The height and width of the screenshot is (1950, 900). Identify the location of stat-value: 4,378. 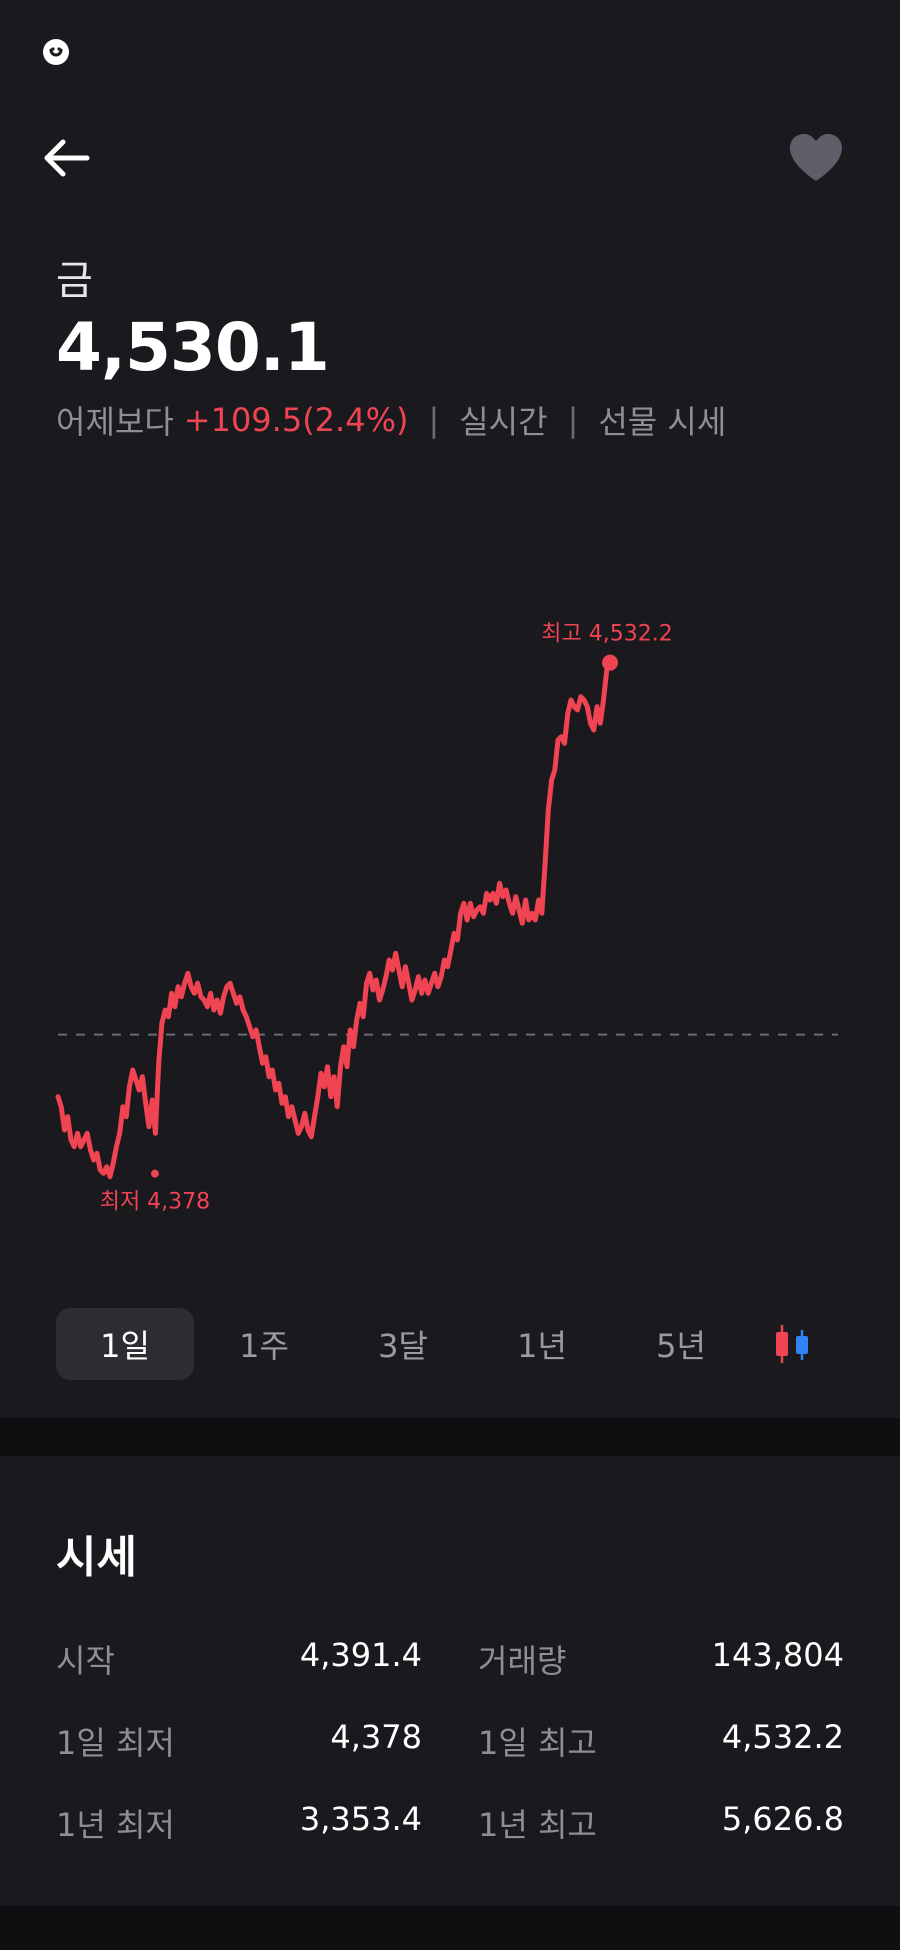
(376, 1737).